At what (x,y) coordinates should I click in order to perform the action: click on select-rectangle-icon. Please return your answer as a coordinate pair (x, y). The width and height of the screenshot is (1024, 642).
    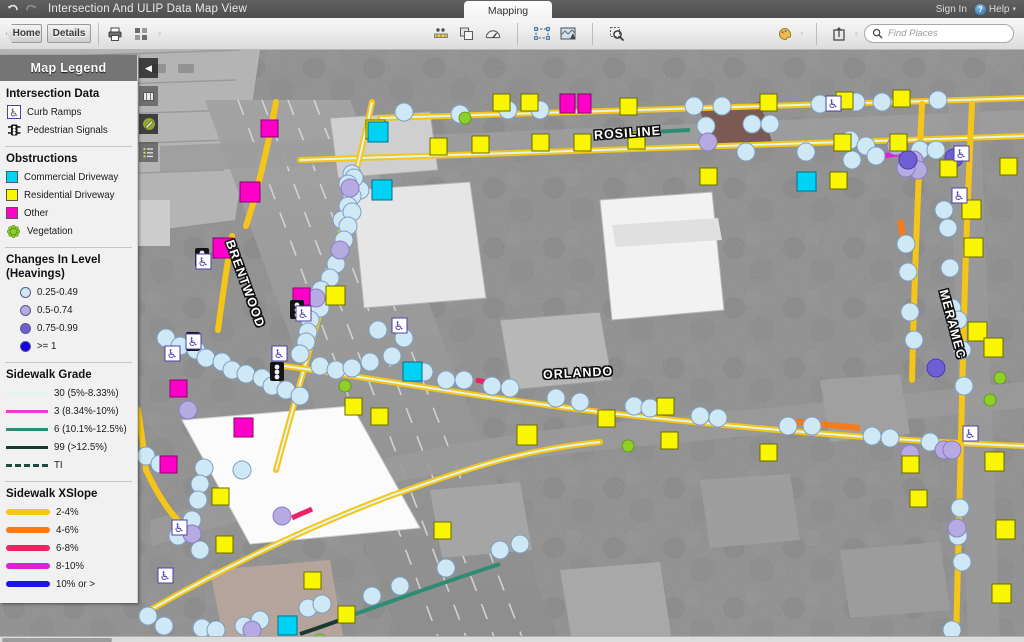
    Looking at the image, I should click on (542, 34).